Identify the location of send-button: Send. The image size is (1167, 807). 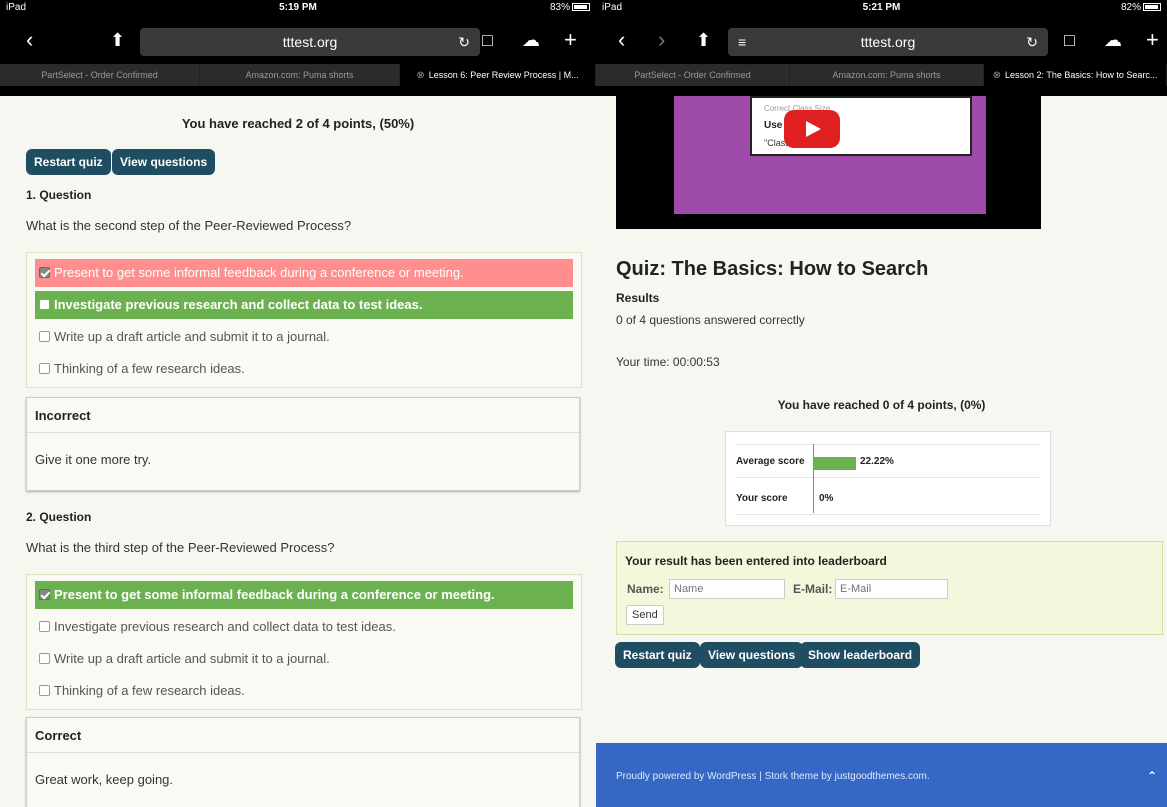
(645, 615).